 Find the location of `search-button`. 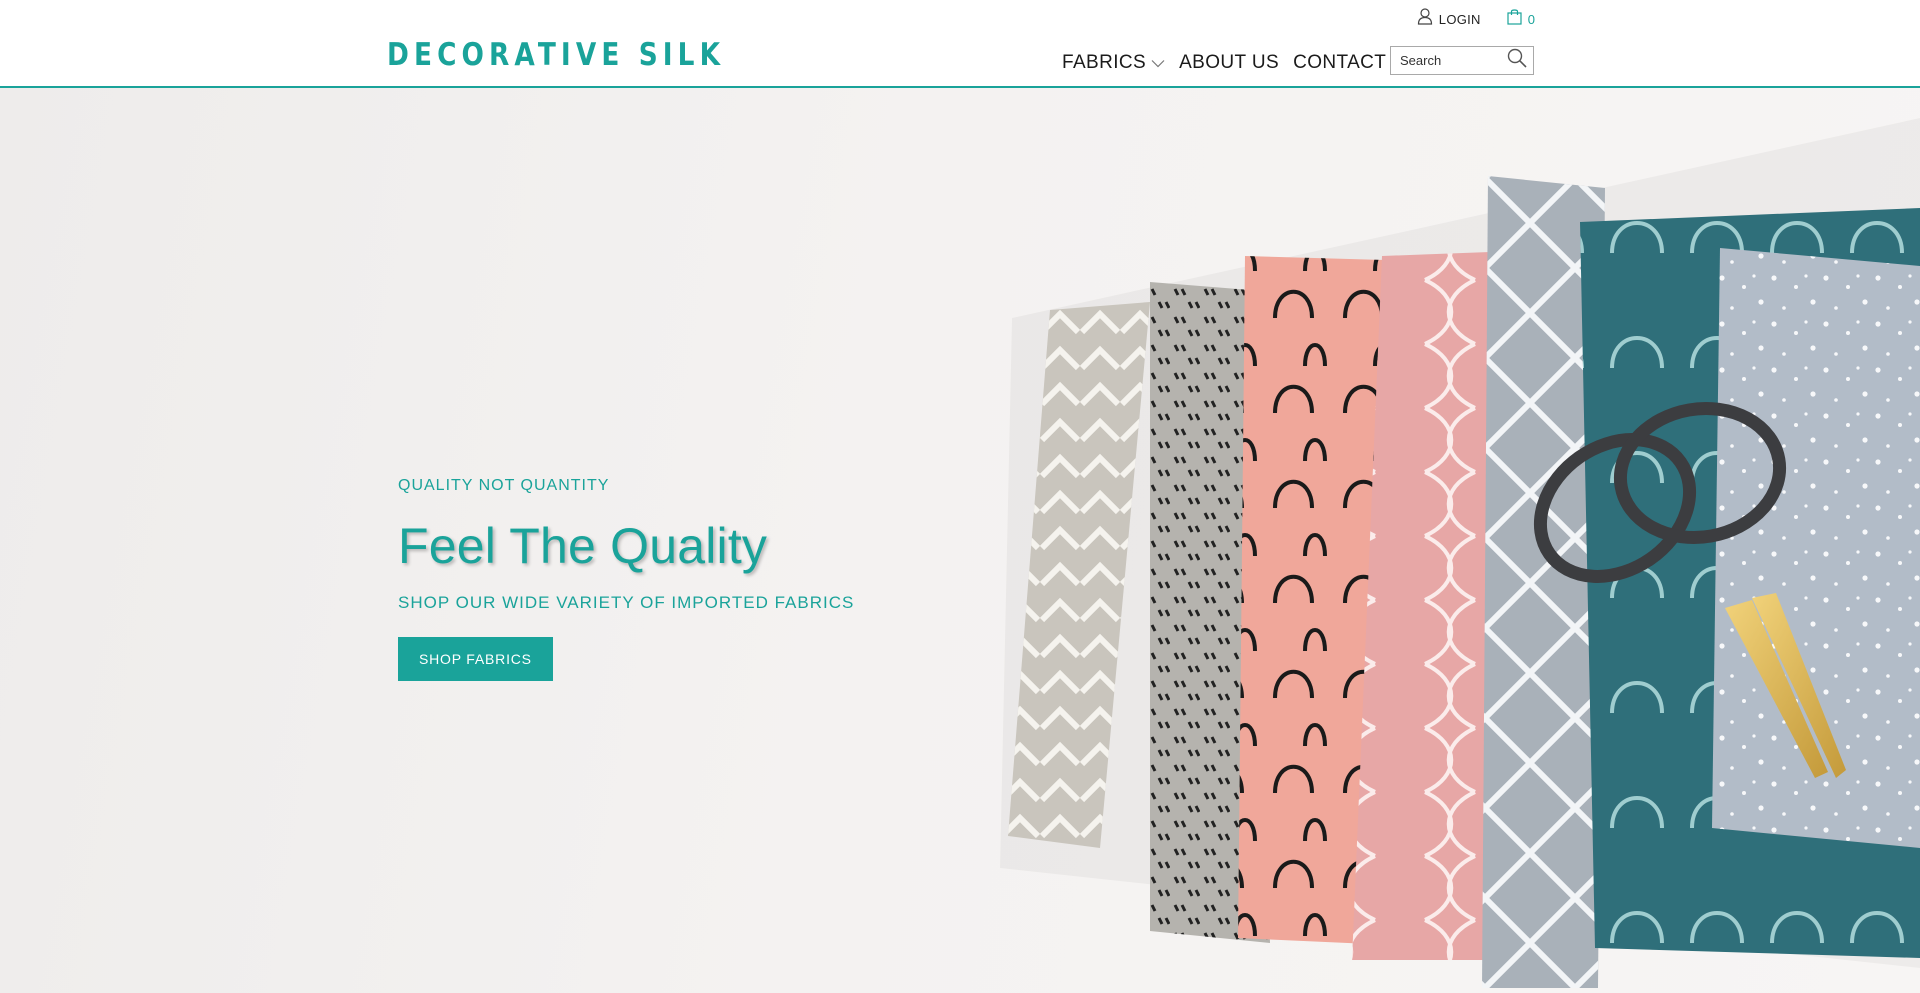

search-button is located at coordinates (1517, 60).